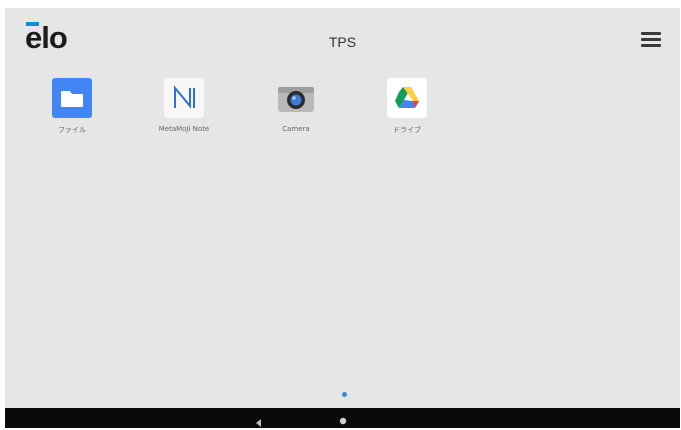 Image resolution: width=681 pixels, height=430 pixels. I want to click on back-triangle-icon, so click(259, 420).